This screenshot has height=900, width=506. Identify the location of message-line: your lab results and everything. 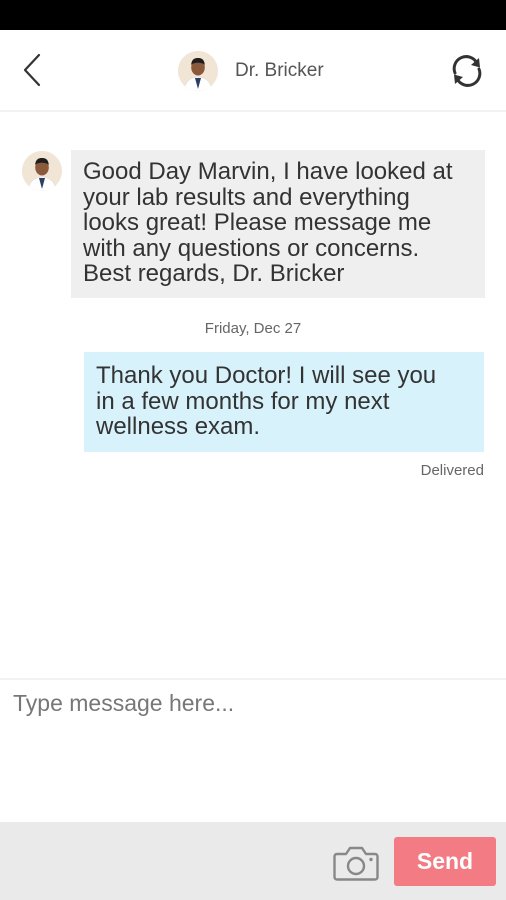
(246, 197).